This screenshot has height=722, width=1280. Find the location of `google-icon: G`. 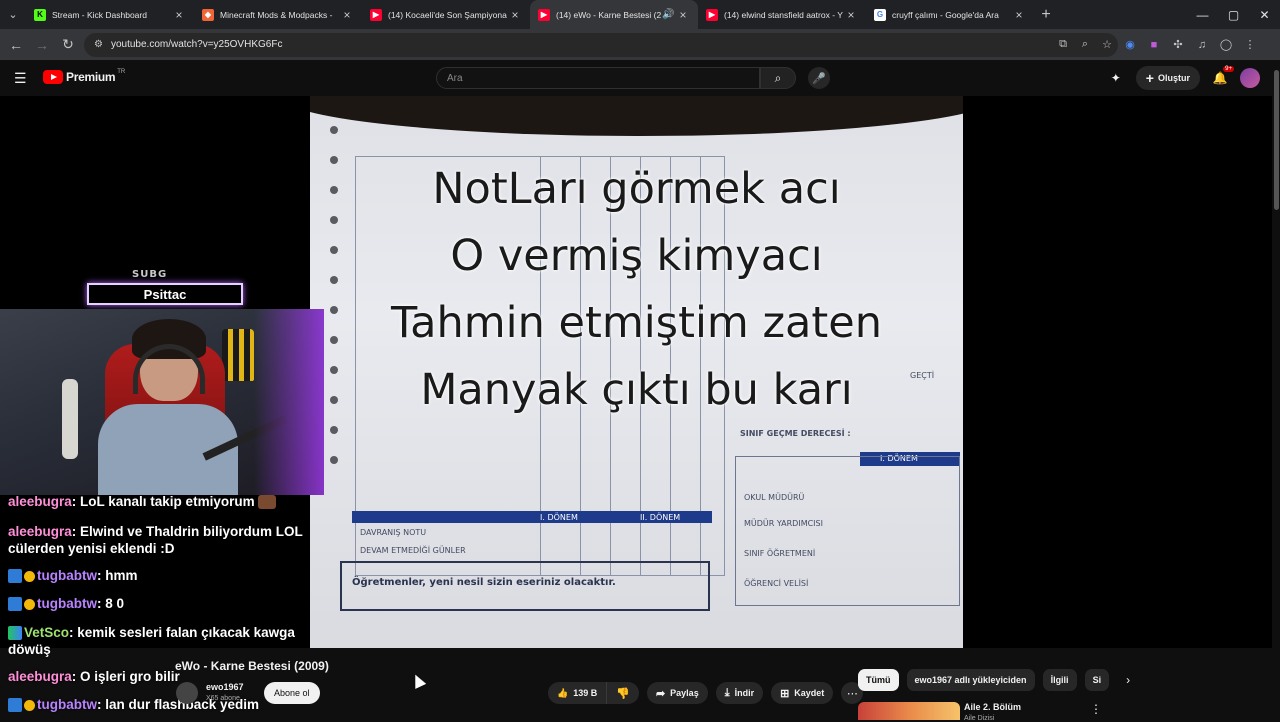

google-icon: G is located at coordinates (880, 14).